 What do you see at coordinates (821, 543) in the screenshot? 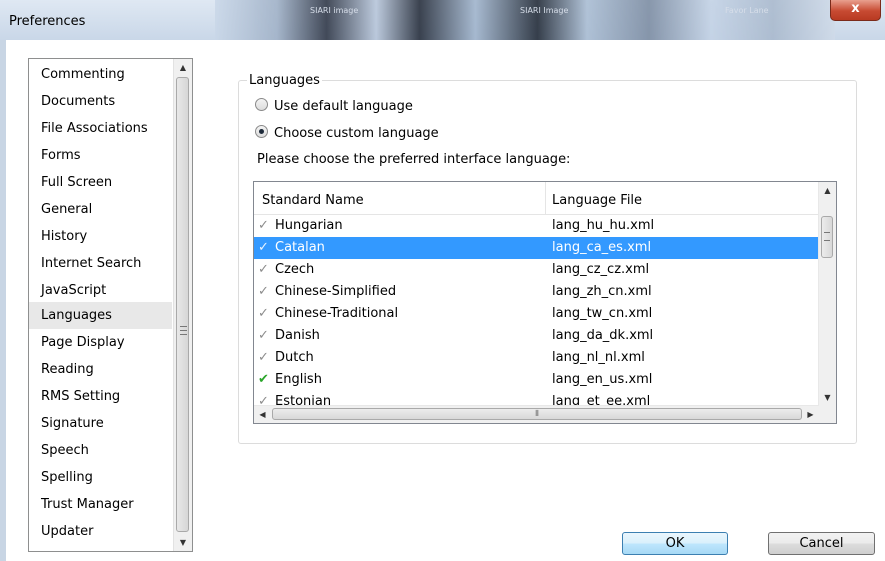
I see `cancel-button: Cancel` at bounding box center [821, 543].